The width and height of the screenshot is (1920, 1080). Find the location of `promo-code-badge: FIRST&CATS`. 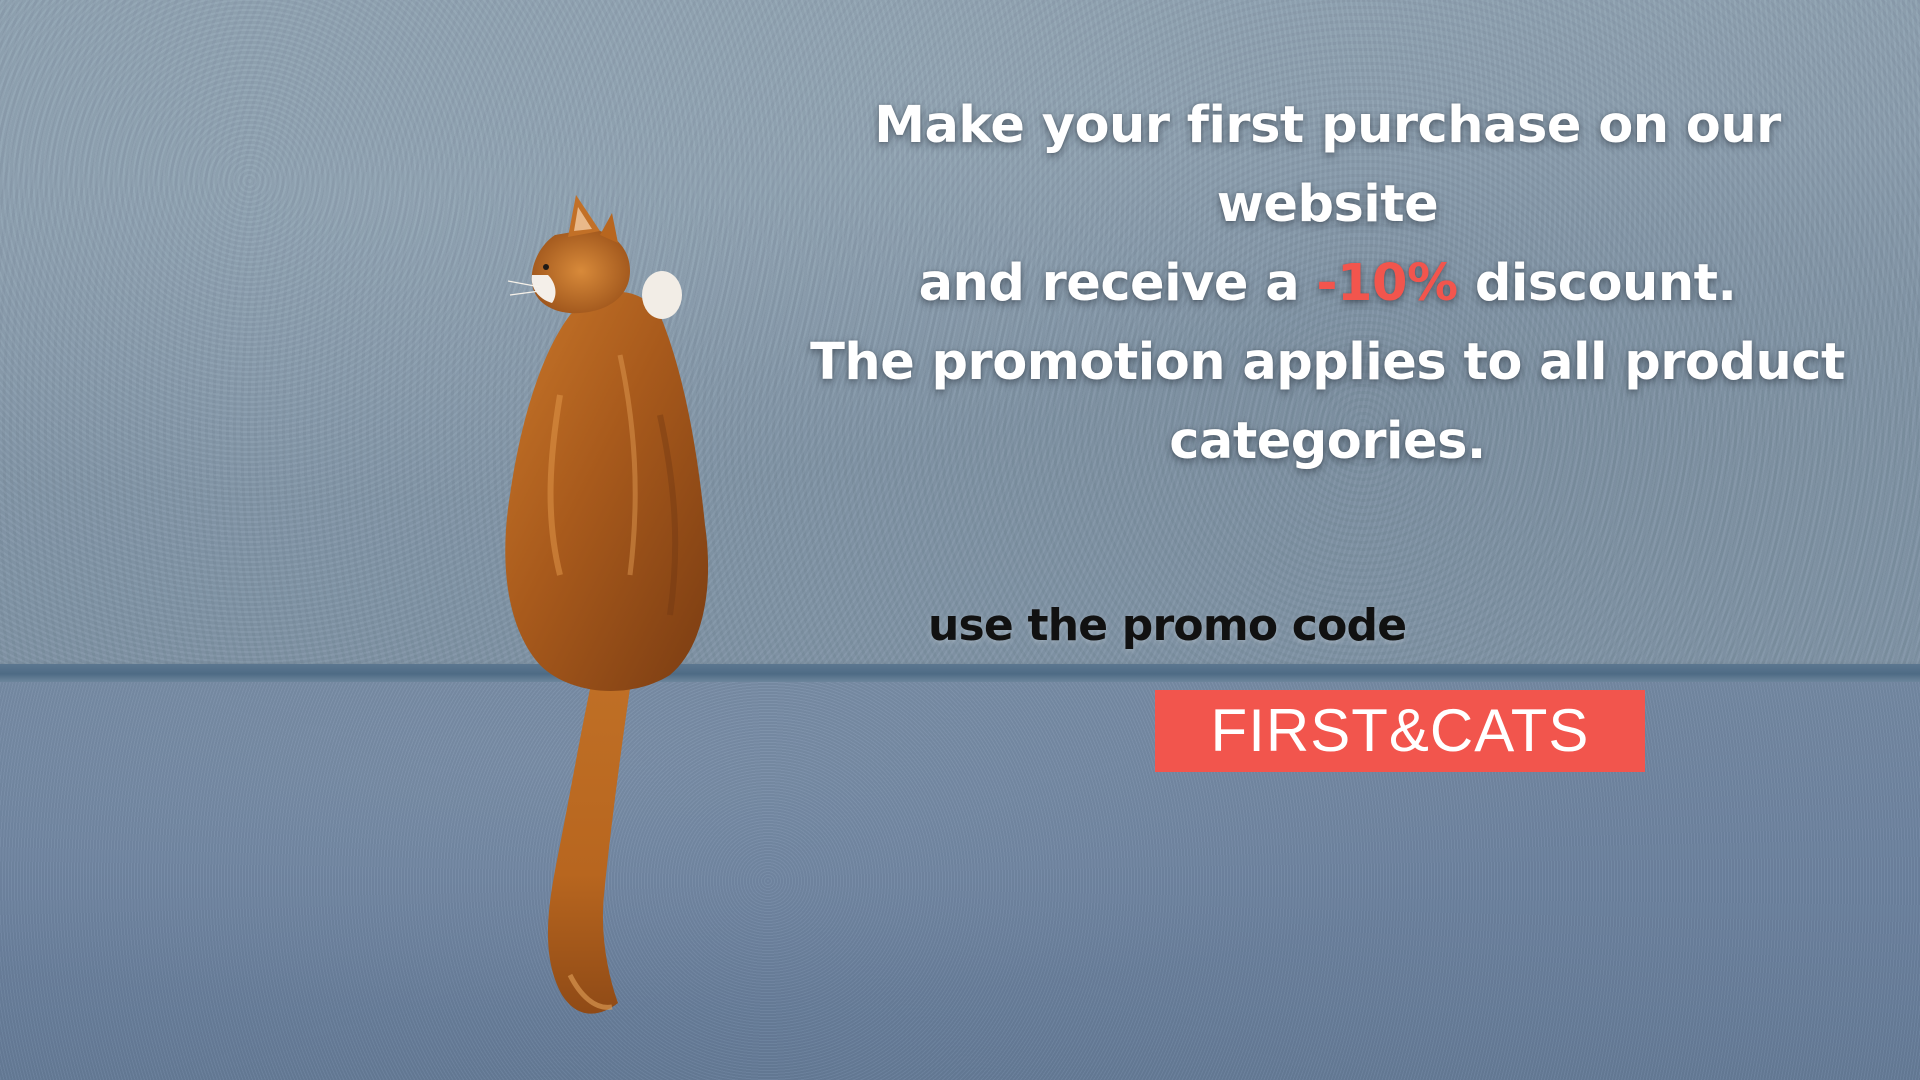

promo-code-badge: FIRST&CATS is located at coordinates (1400, 731).